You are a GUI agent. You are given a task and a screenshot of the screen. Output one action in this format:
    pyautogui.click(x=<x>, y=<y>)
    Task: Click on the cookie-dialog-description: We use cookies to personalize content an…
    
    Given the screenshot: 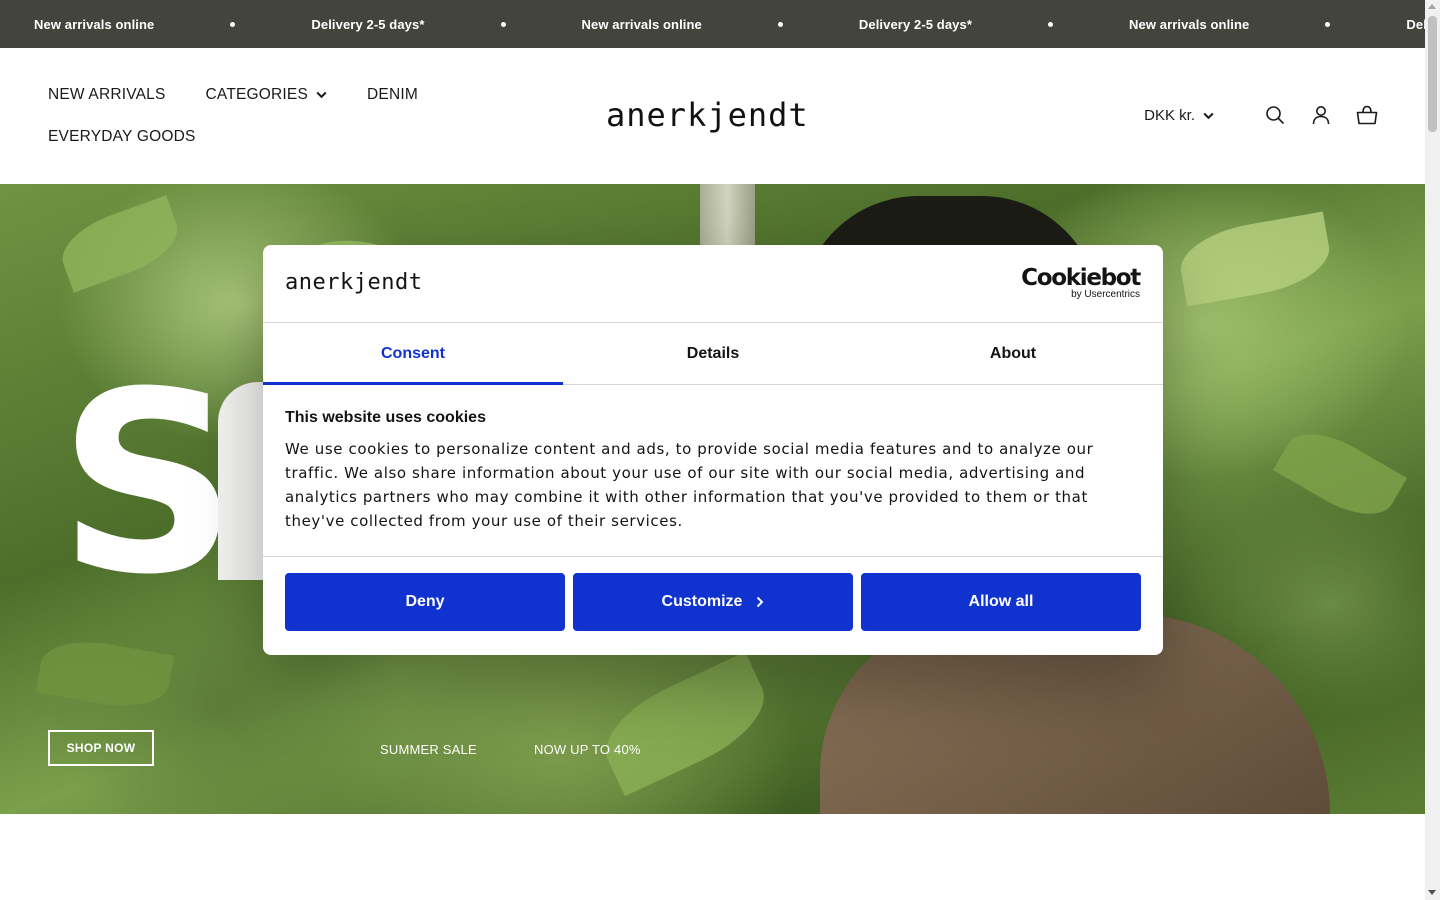 What is the action you would take?
    pyautogui.click(x=689, y=485)
    